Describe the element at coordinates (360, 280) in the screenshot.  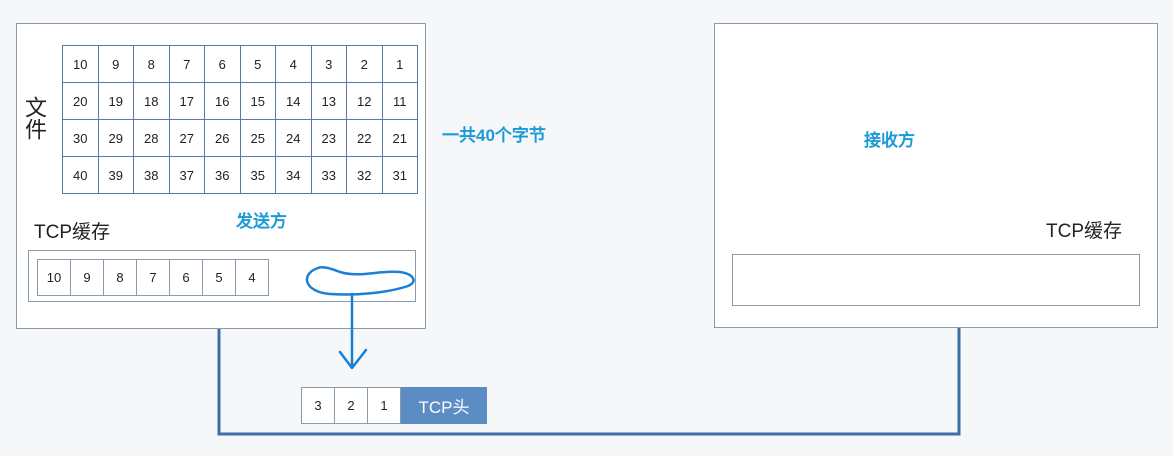
I see `hand-drawn-loop` at that location.